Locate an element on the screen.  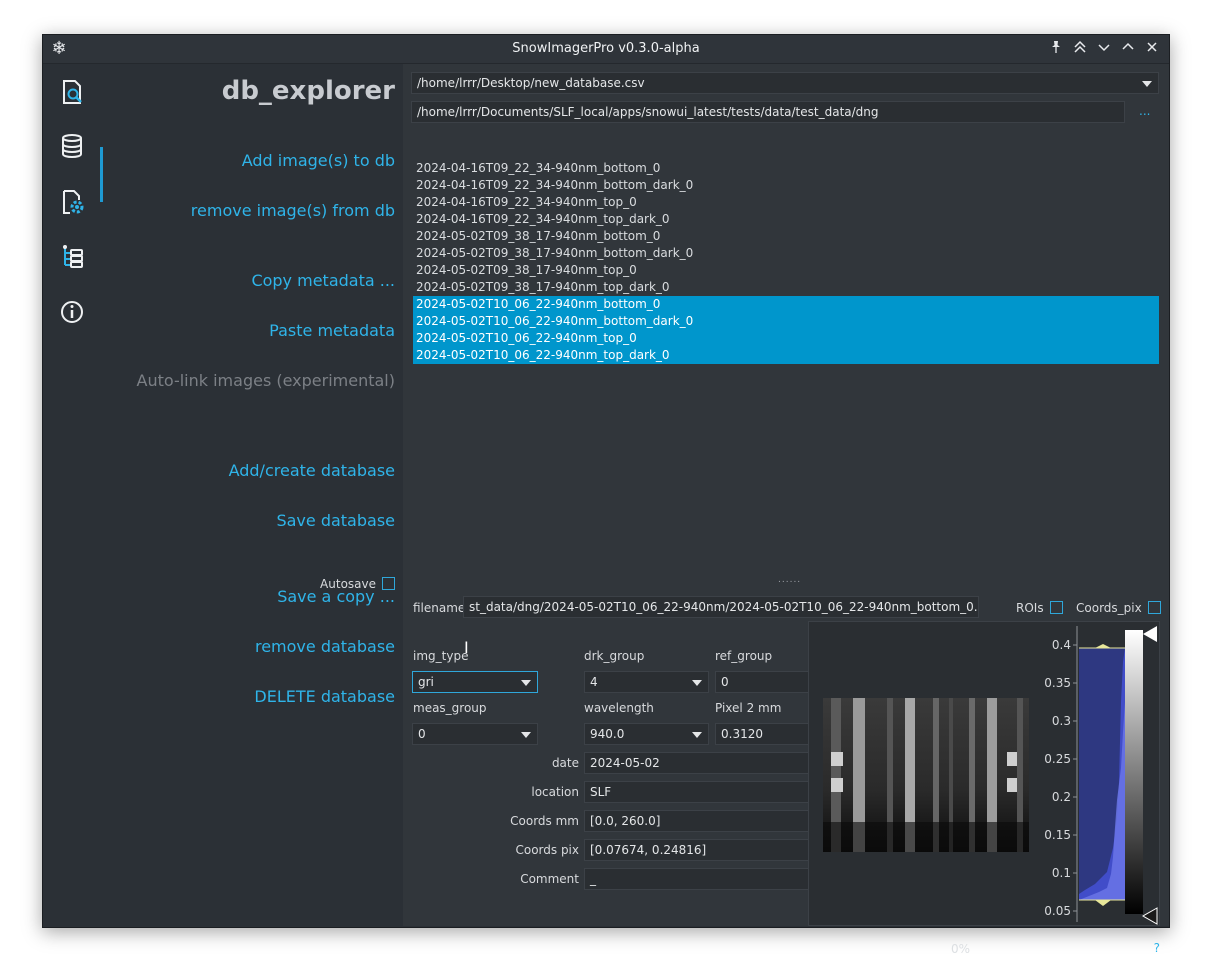
tree-list-icon is located at coordinates (72, 257).